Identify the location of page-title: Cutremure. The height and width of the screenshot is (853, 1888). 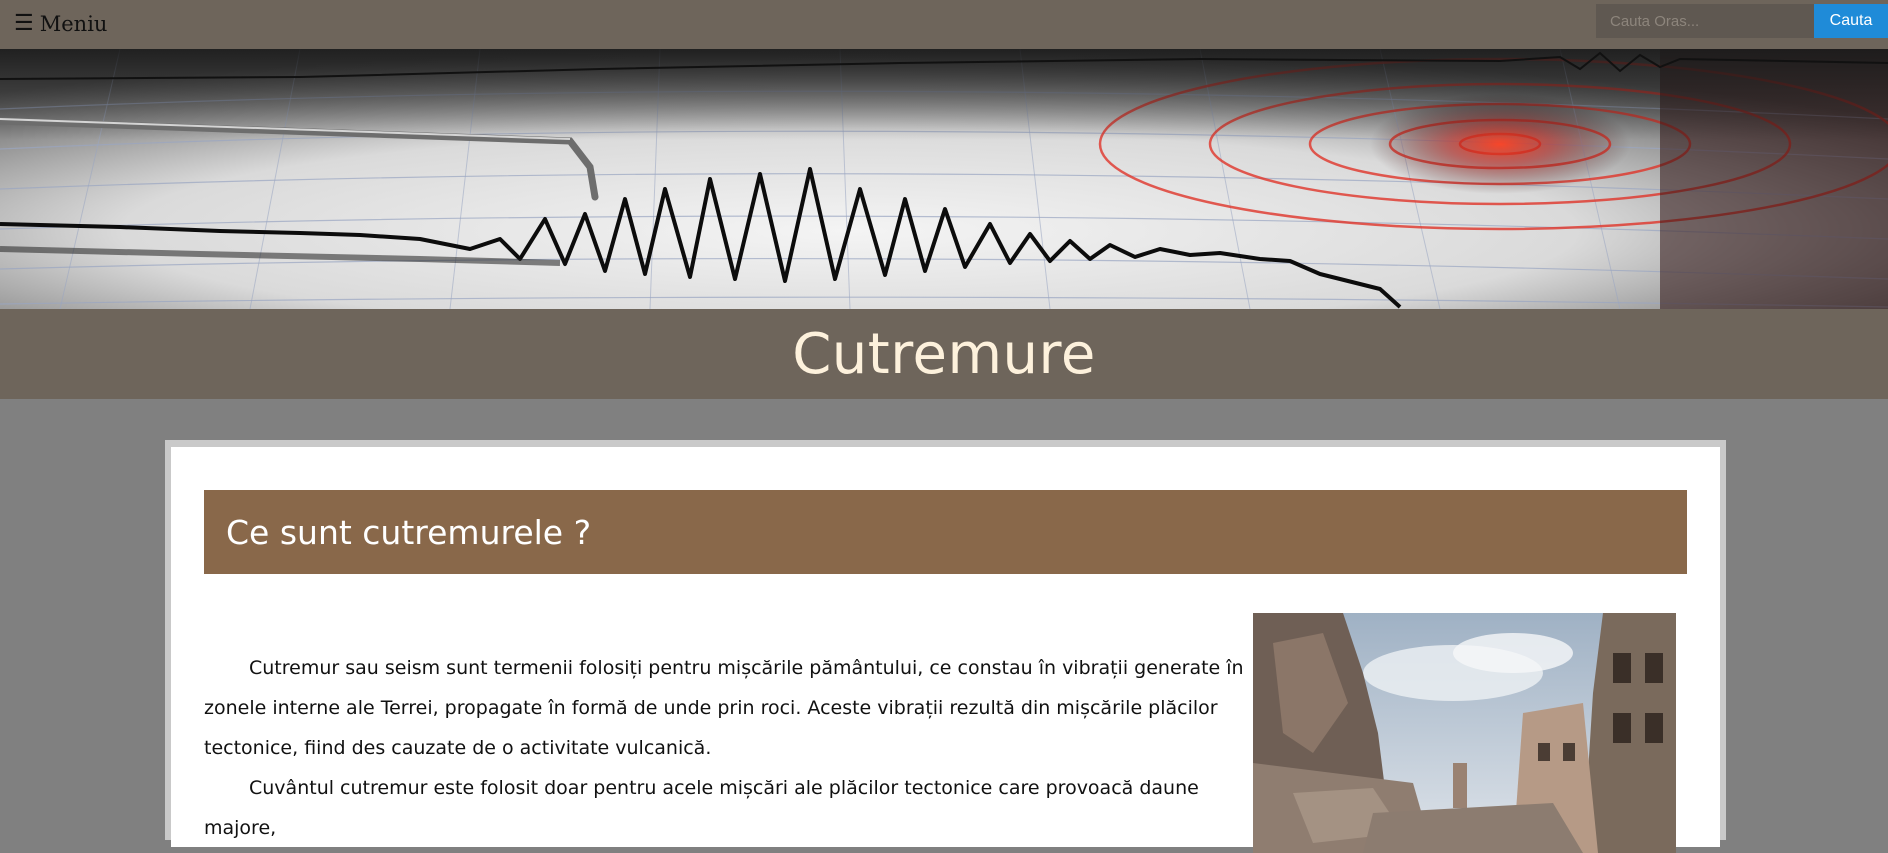
(944, 354).